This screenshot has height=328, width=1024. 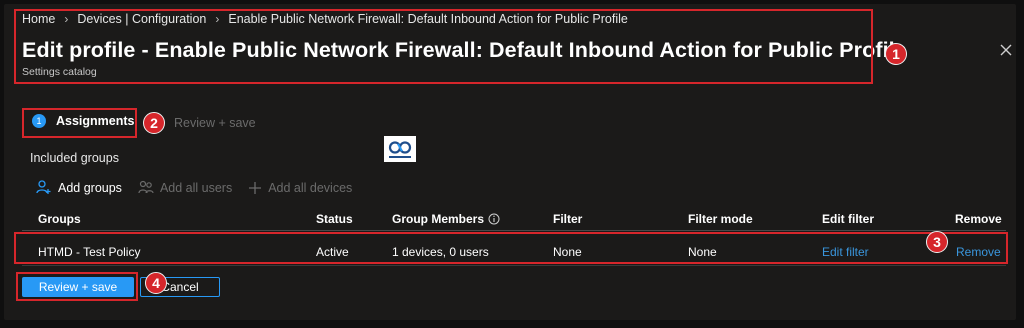 What do you see at coordinates (255, 187) in the screenshot?
I see `plus-icon` at bounding box center [255, 187].